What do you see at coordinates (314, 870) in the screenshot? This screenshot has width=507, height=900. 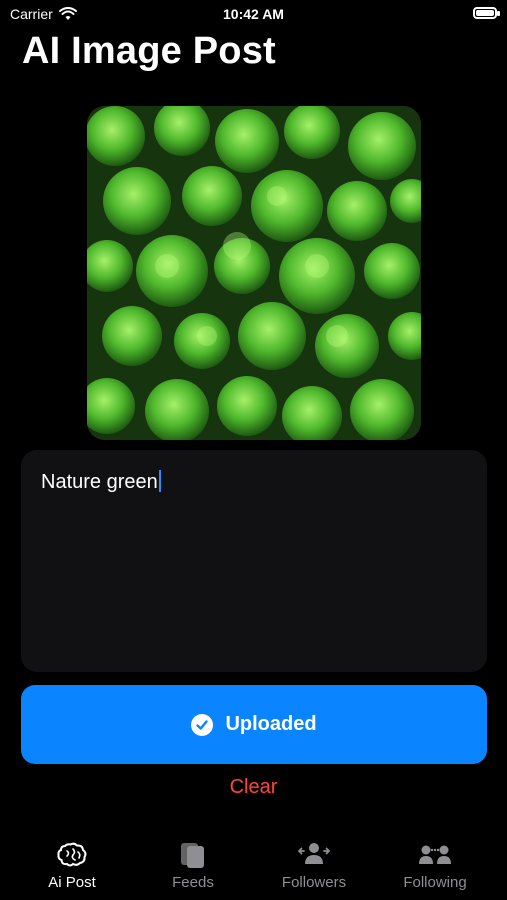 I see `tab-followers: Followers` at bounding box center [314, 870].